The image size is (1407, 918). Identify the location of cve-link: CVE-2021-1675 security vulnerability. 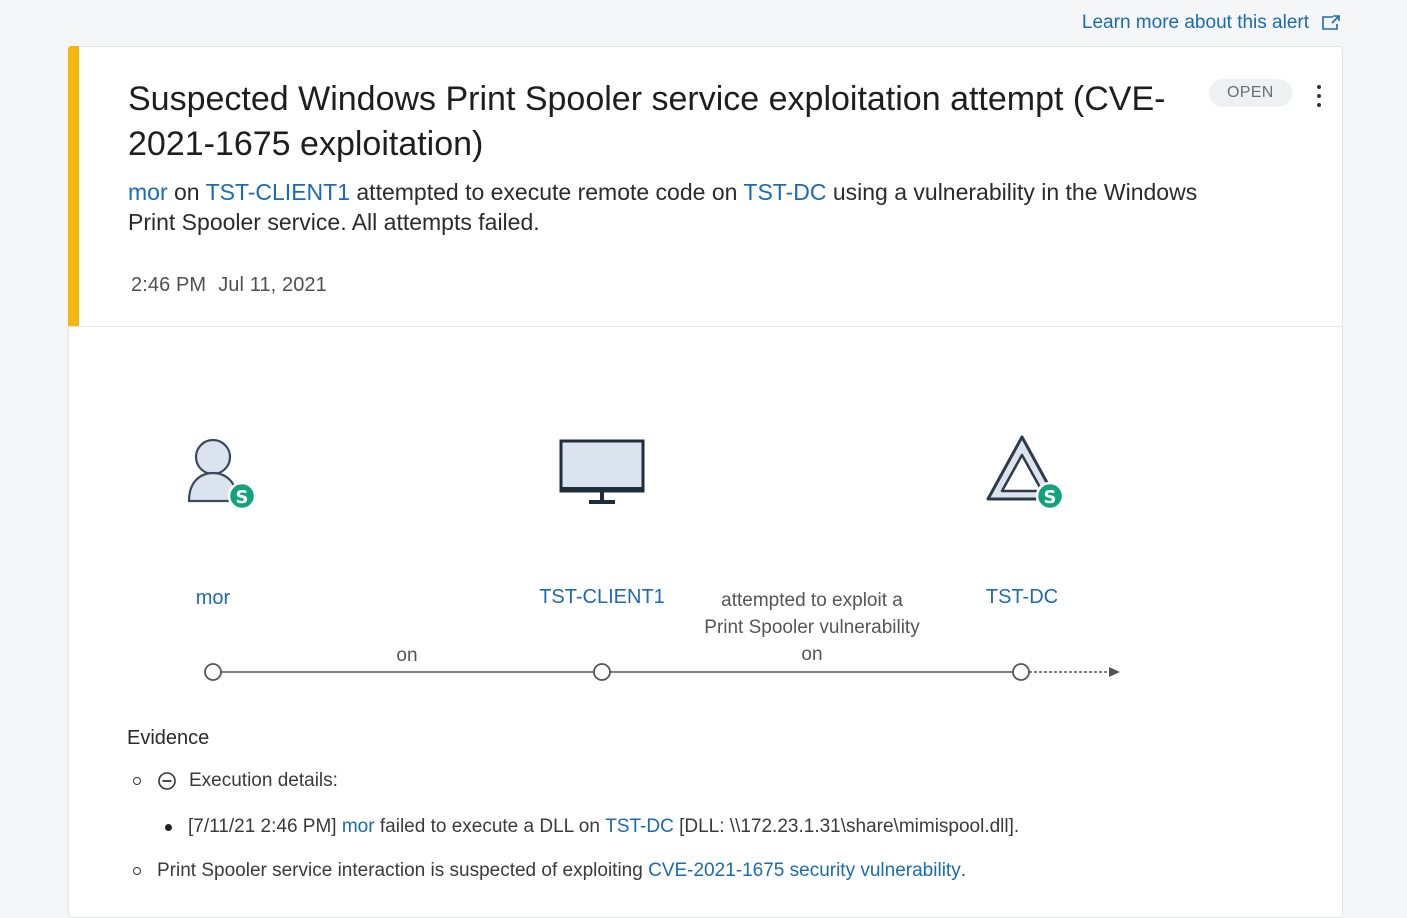
(804, 871).